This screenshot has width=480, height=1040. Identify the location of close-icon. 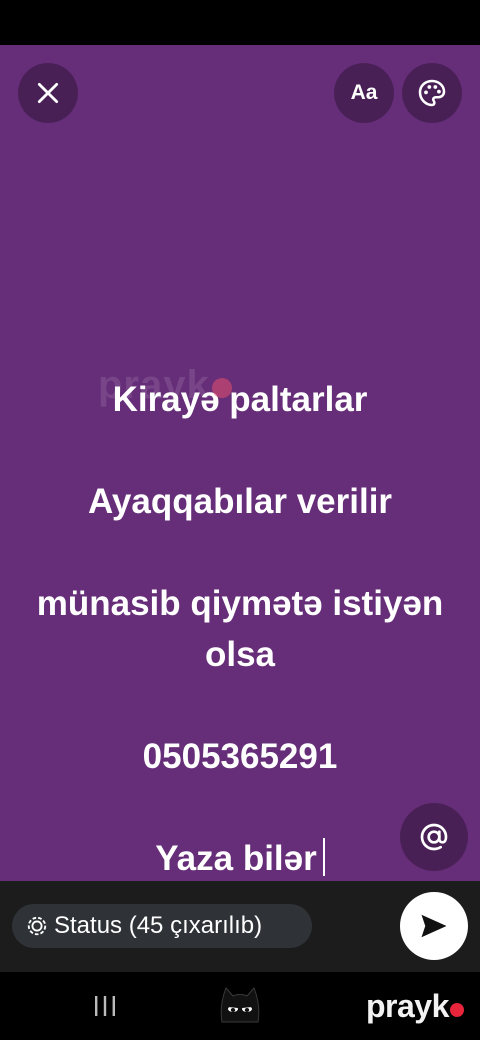
(48, 93).